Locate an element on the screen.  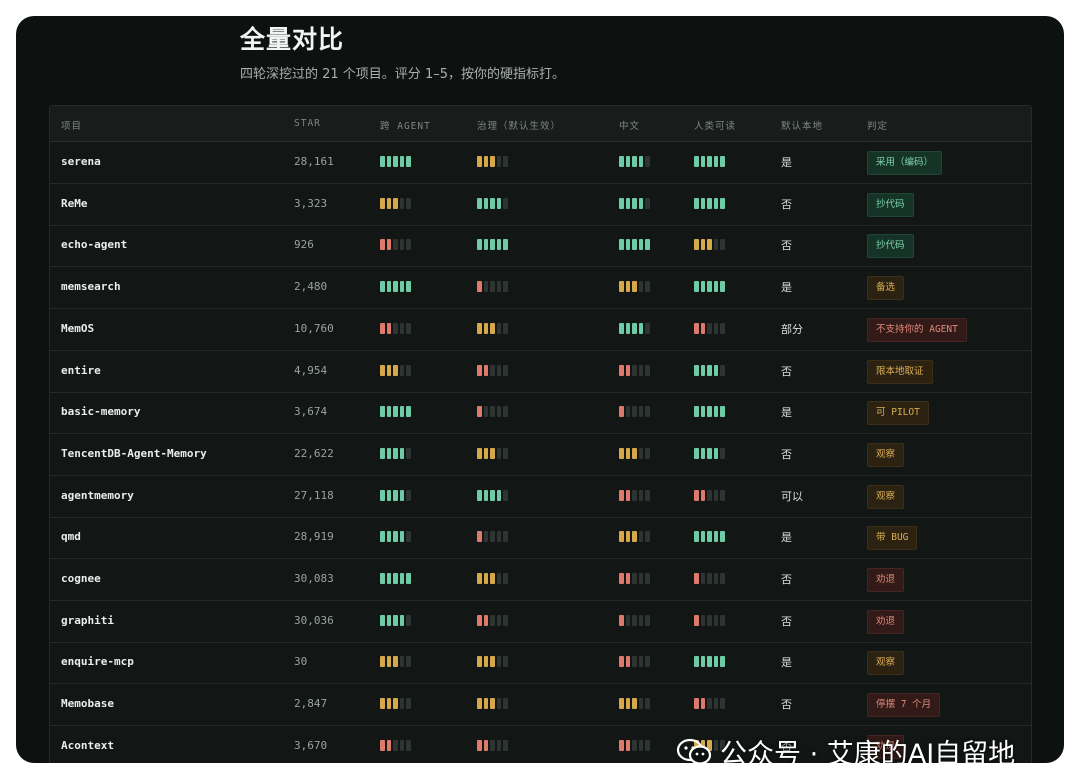
table-row: serena 28,161 是 采用（编码） is located at coordinates (540, 163).